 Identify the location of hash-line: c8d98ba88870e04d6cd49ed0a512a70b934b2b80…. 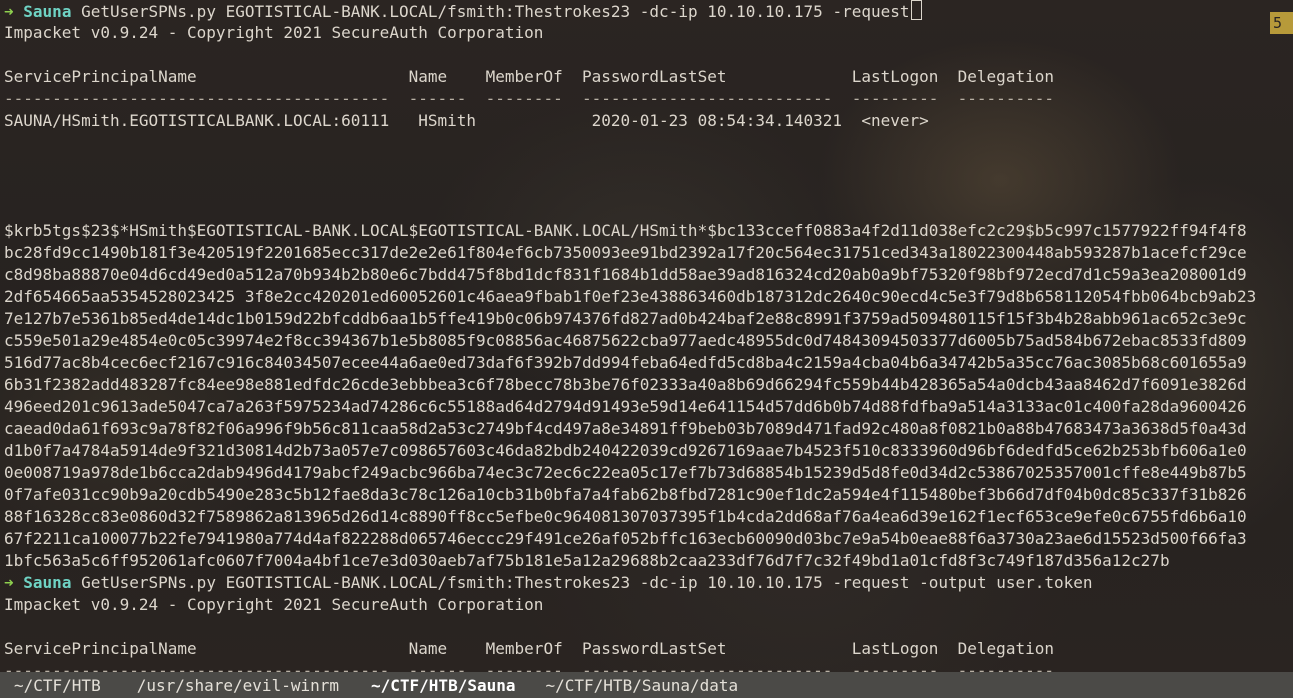
(625, 274).